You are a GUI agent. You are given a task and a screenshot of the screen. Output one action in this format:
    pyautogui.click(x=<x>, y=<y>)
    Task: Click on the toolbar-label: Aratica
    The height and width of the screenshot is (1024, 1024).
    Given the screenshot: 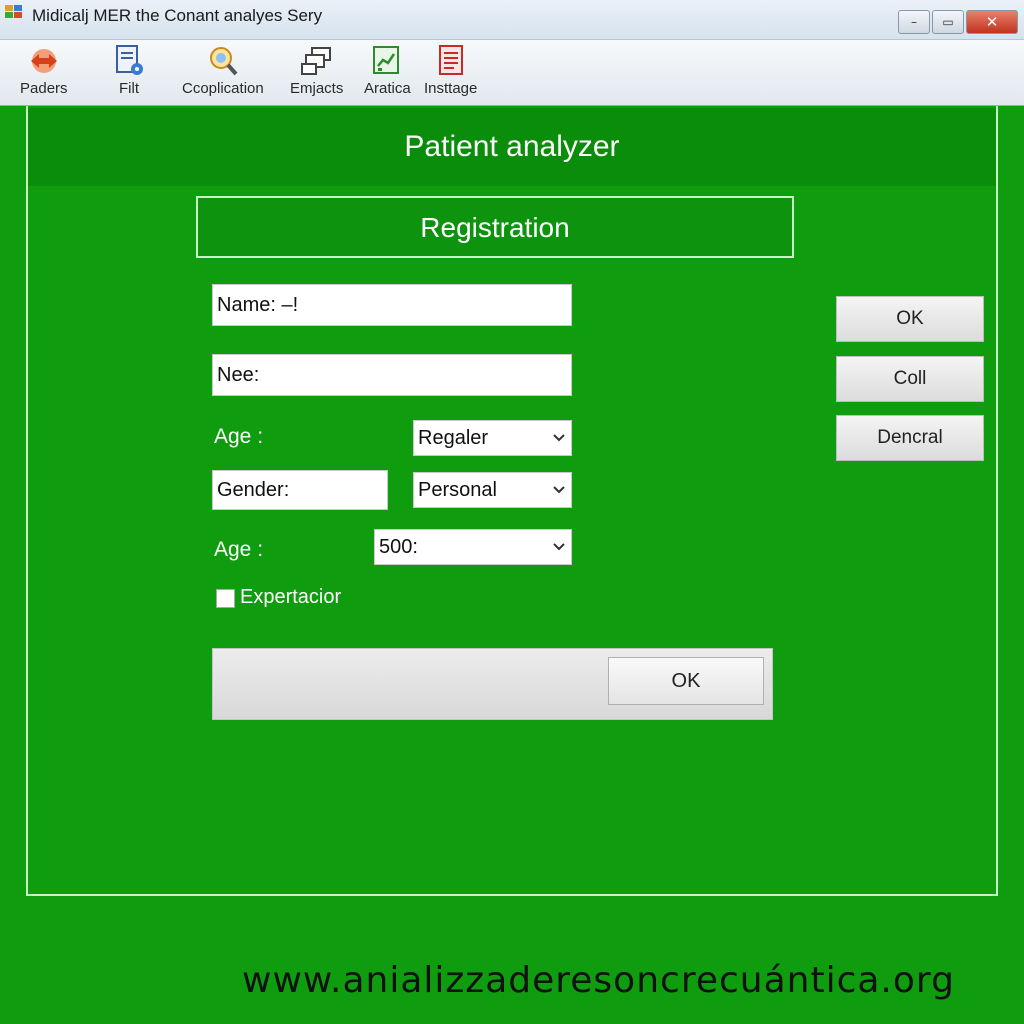 What is the action you would take?
    pyautogui.click(x=387, y=88)
    